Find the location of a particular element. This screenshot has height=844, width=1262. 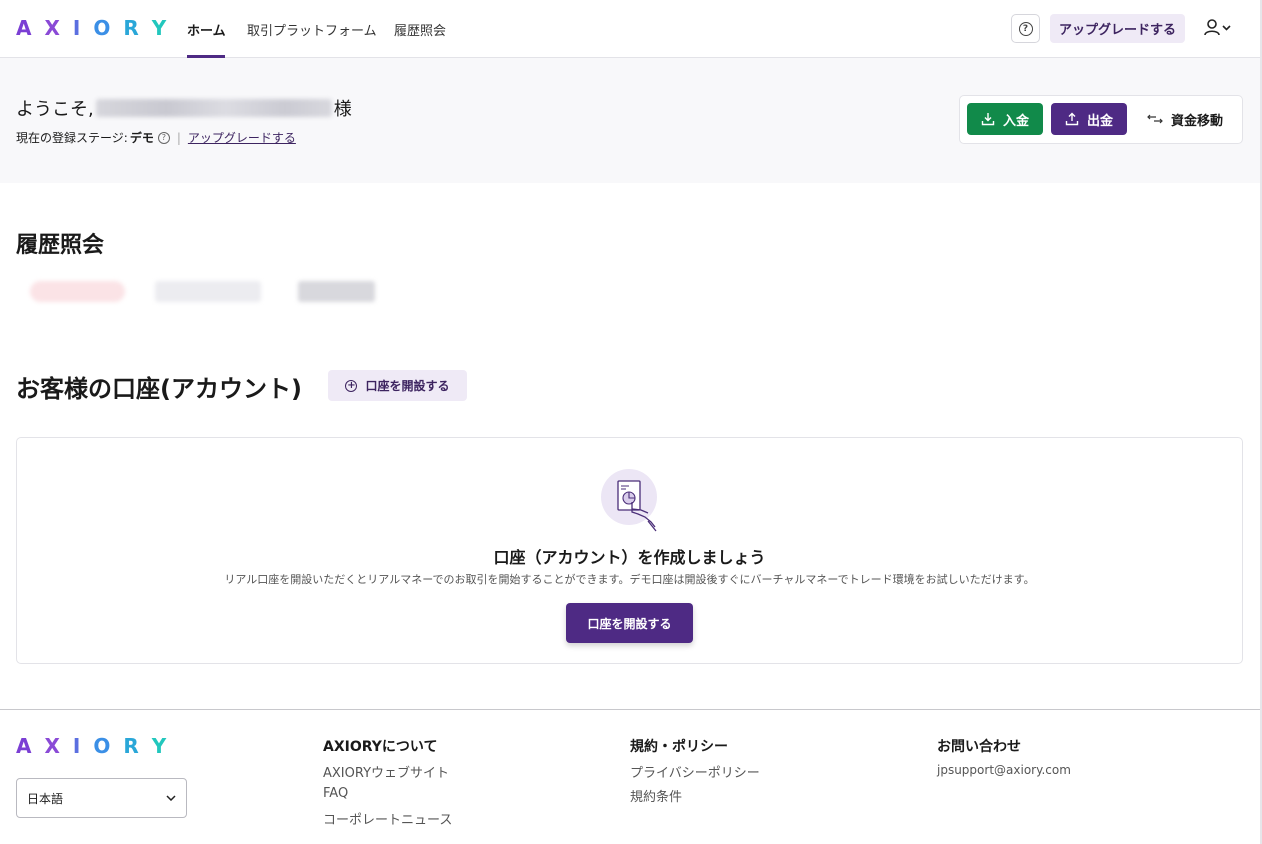

footer-link-faq: FAQ is located at coordinates (335, 793).